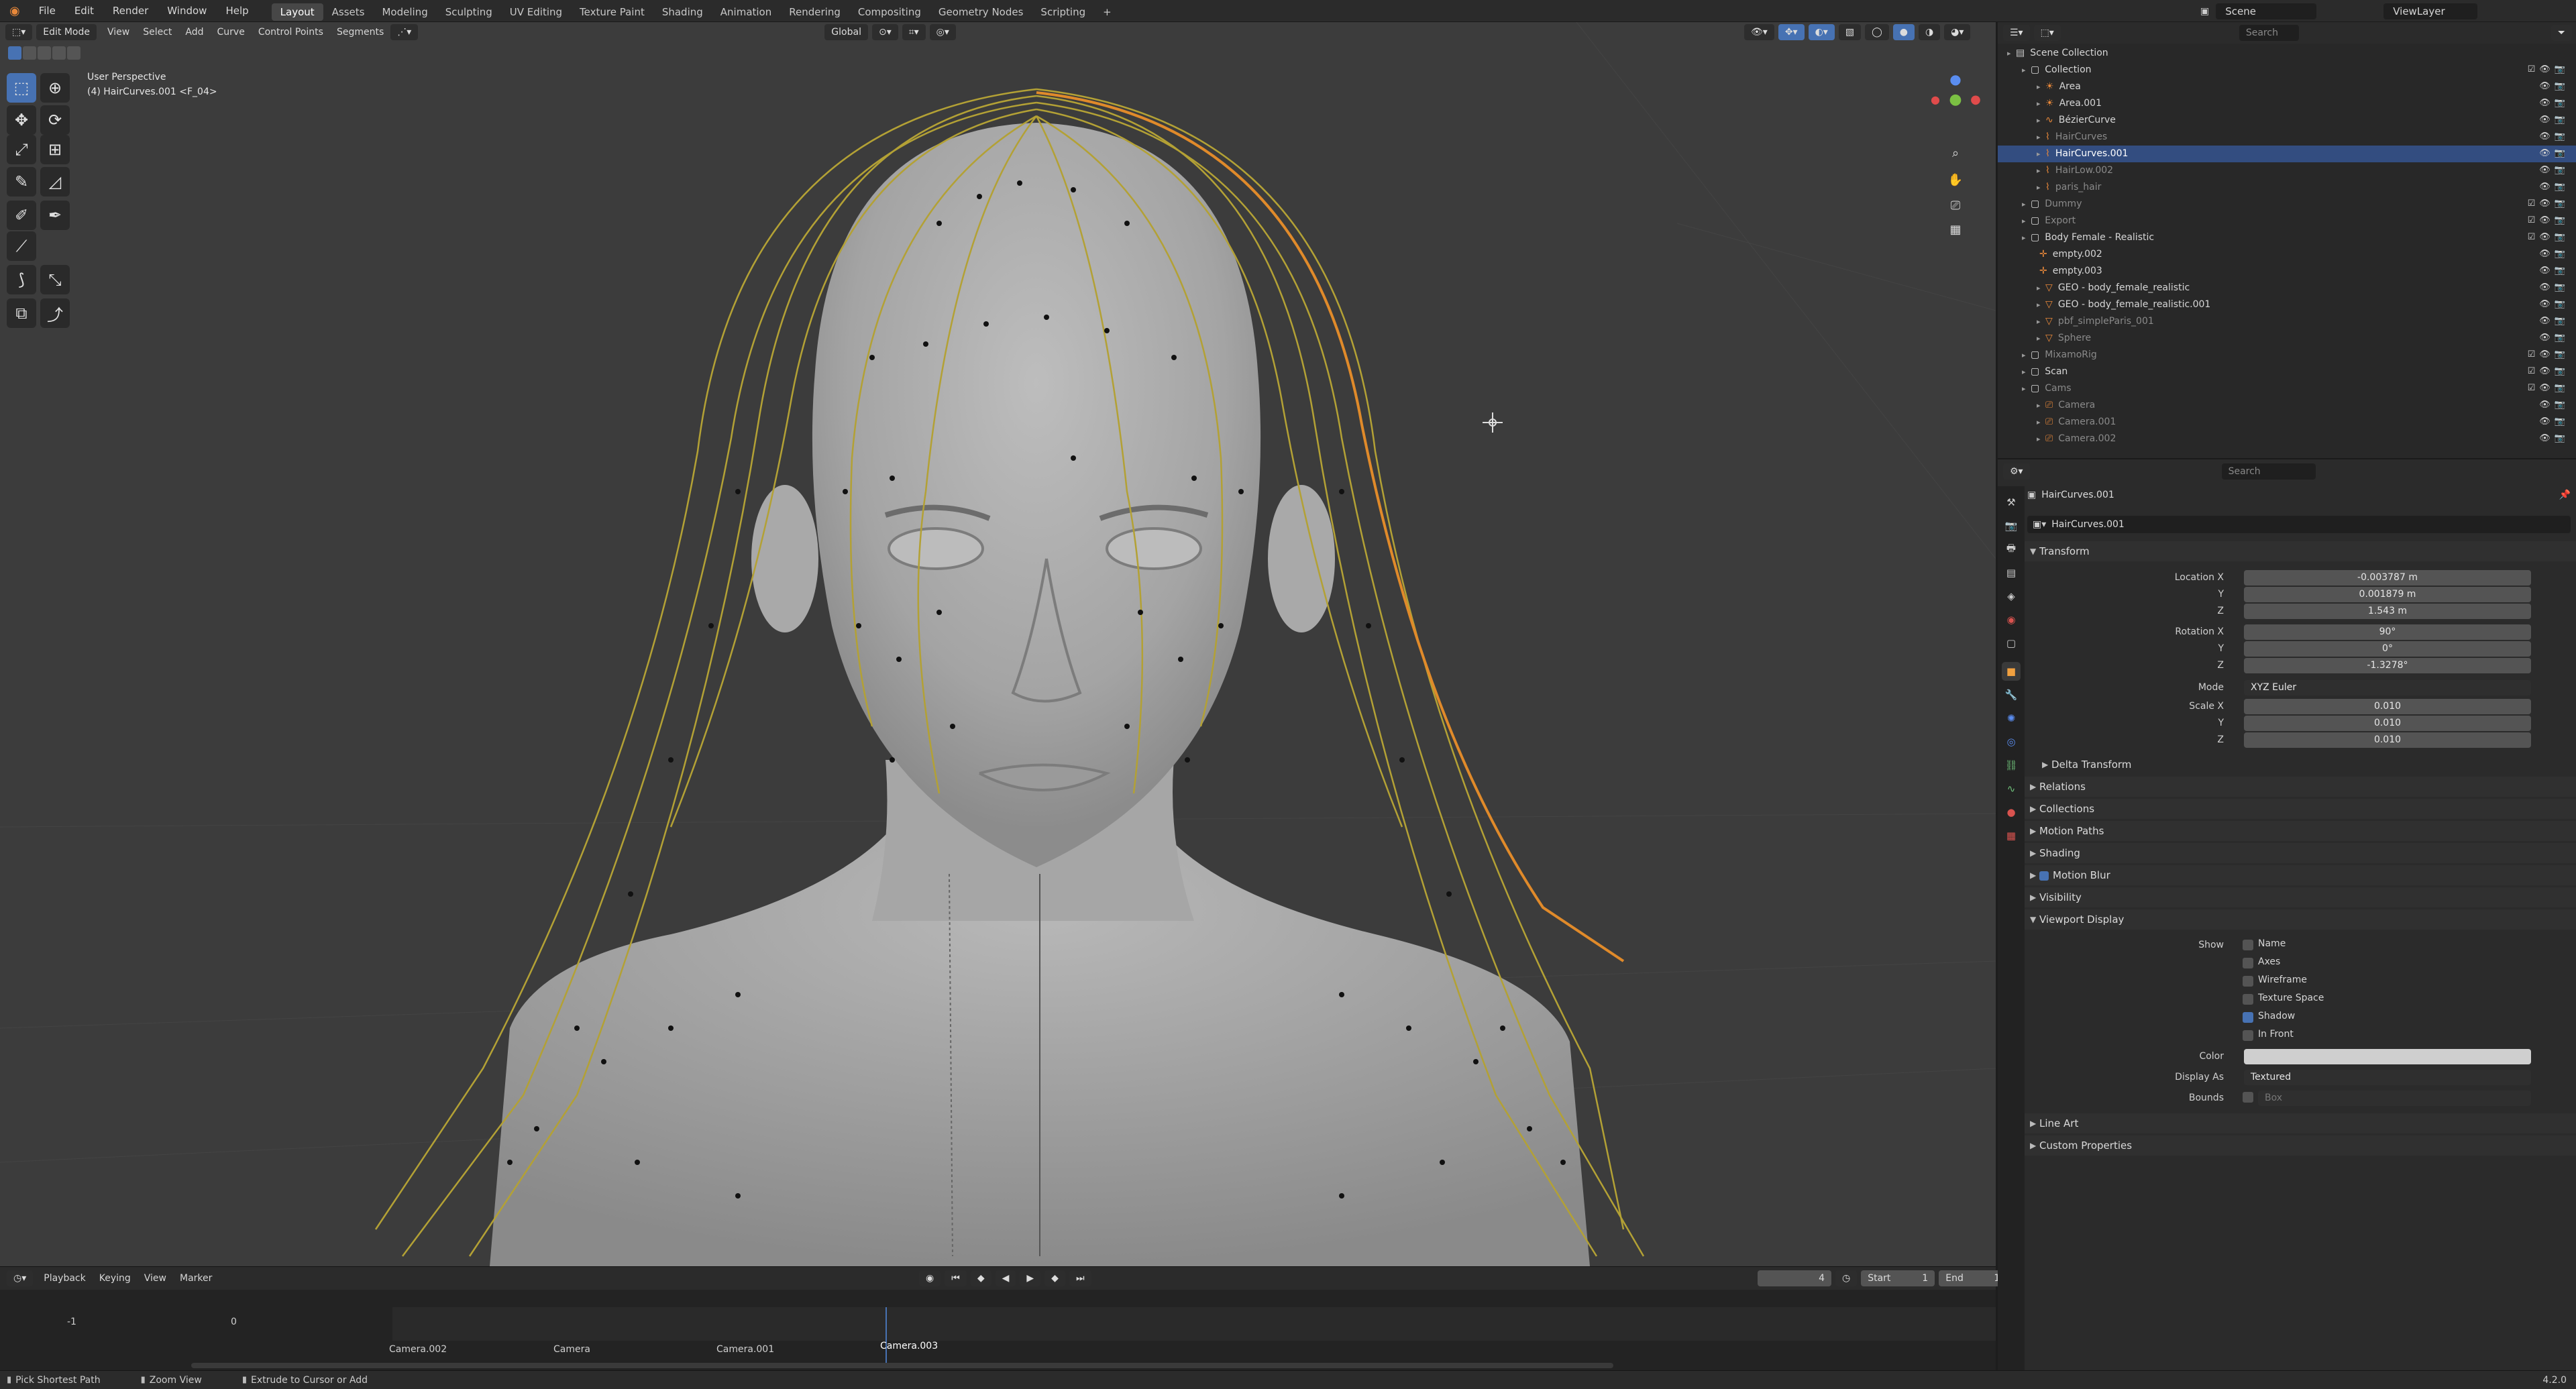 The width and height of the screenshot is (2576, 1389). Describe the element at coordinates (2387, 612) in the screenshot. I see `location-z-field: 1.543 m` at that location.